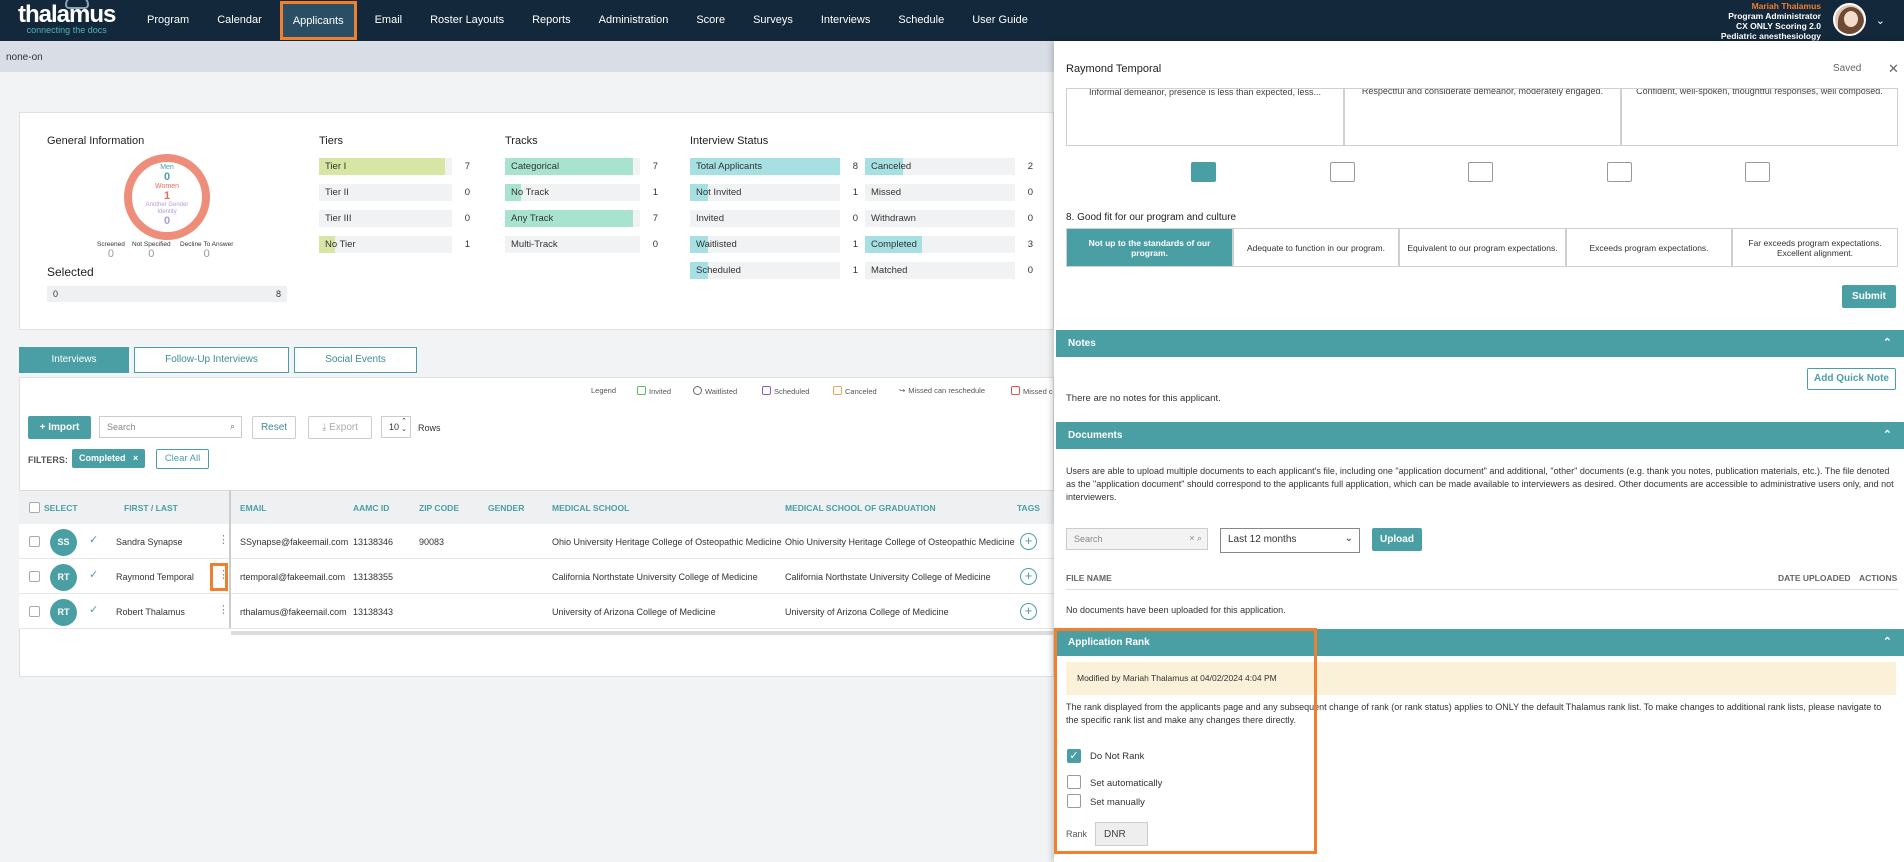 This screenshot has height=862, width=1904. Describe the element at coordinates (774, 270) in the screenshot. I see `status-row: Scheduled 1` at that location.